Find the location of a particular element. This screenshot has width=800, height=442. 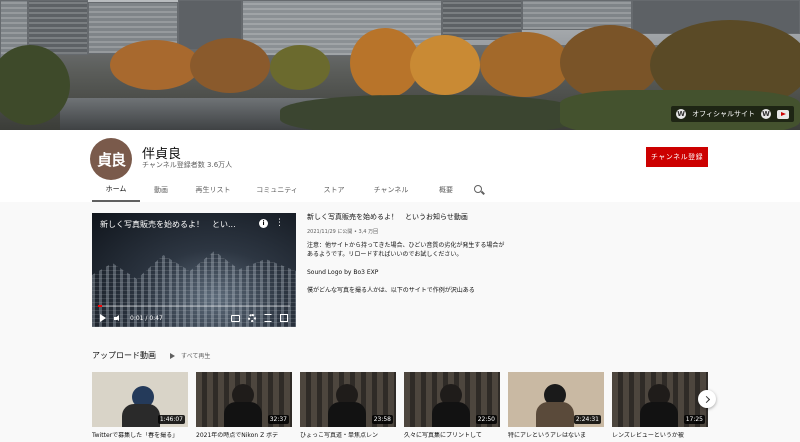

channel-tabs: ホーム 動画 再生リスト コミュニティ ストア チャンネル 概要 is located at coordinates (289, 190).